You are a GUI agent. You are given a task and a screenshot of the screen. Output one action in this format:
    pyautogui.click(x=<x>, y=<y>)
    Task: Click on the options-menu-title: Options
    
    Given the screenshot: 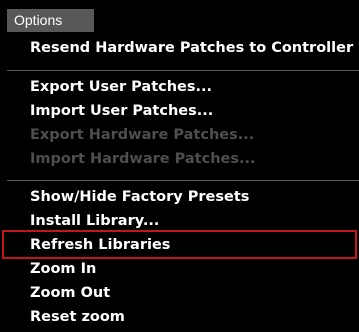 What is the action you would take?
    pyautogui.click(x=50, y=20)
    